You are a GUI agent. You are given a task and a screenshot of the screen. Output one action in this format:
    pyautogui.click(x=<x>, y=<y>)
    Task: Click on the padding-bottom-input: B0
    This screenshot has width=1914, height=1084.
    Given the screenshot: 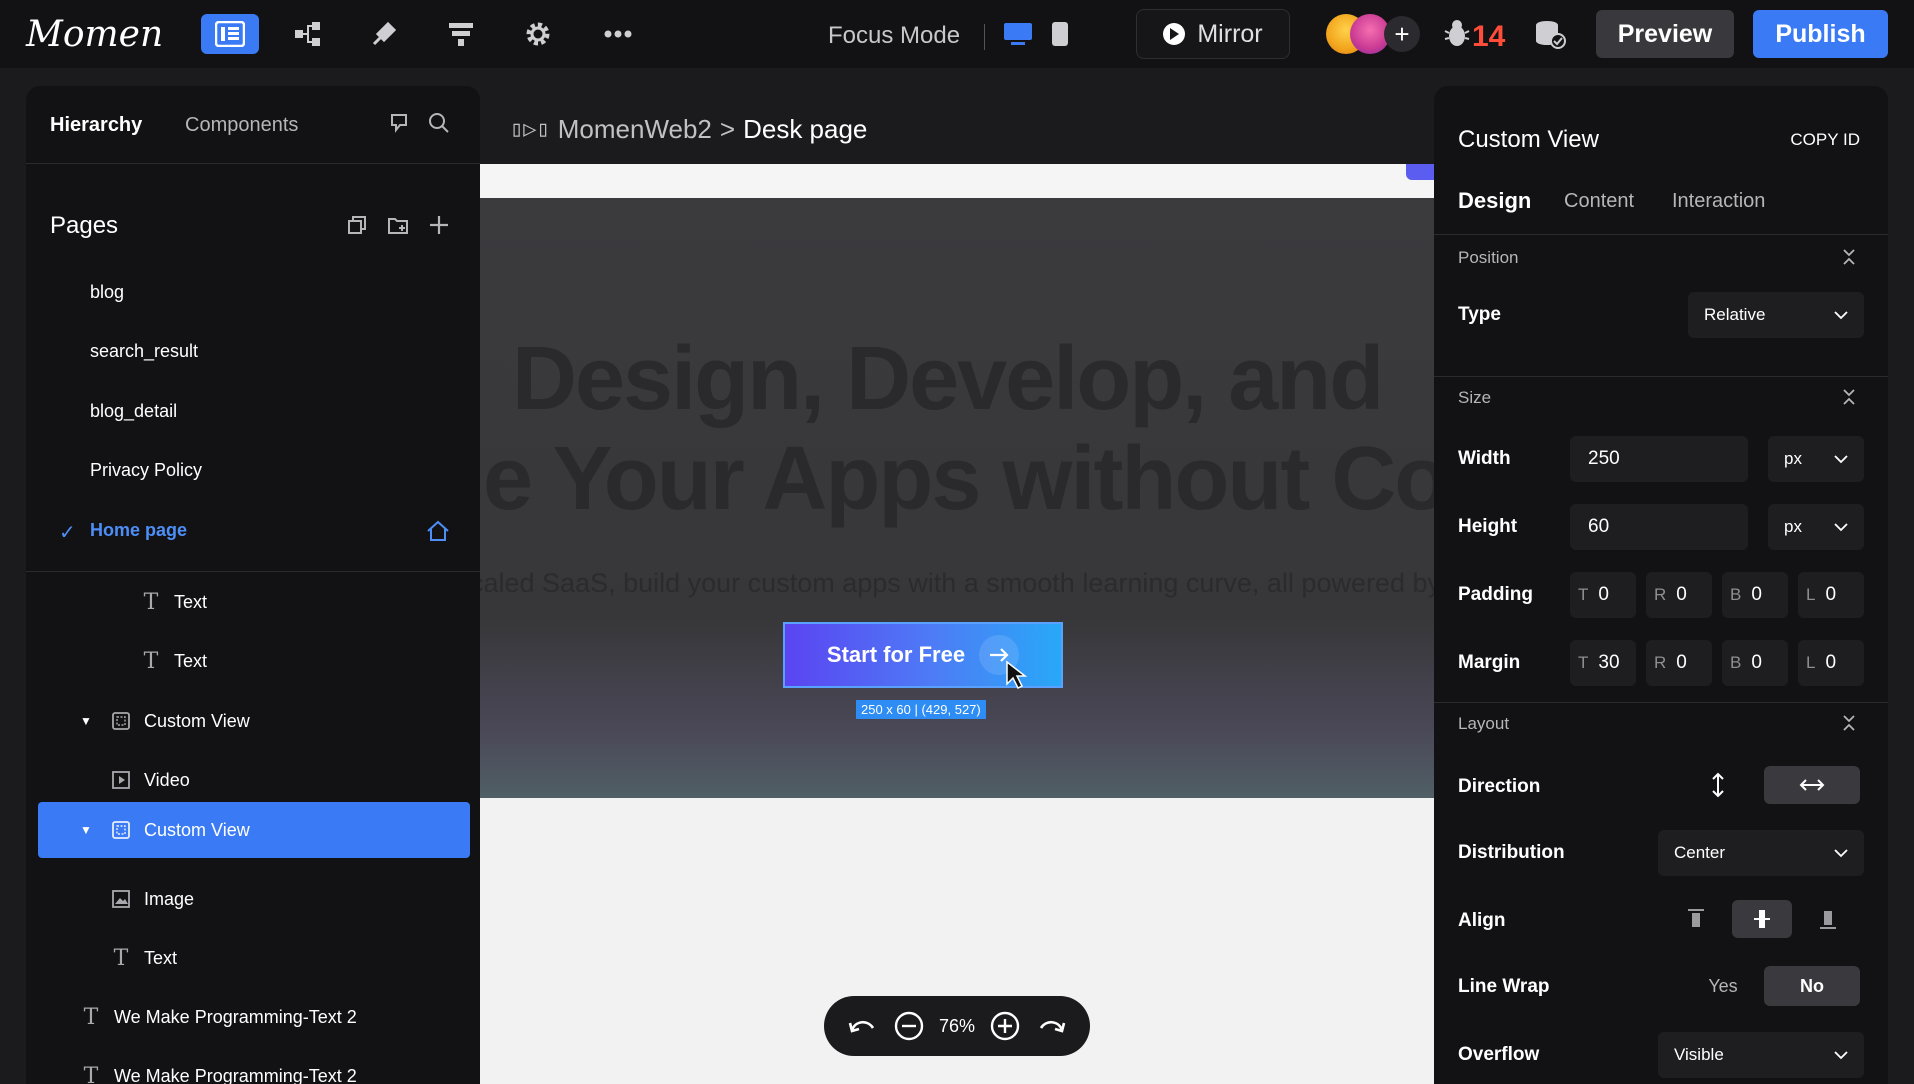 What is the action you would take?
    pyautogui.click(x=1755, y=595)
    